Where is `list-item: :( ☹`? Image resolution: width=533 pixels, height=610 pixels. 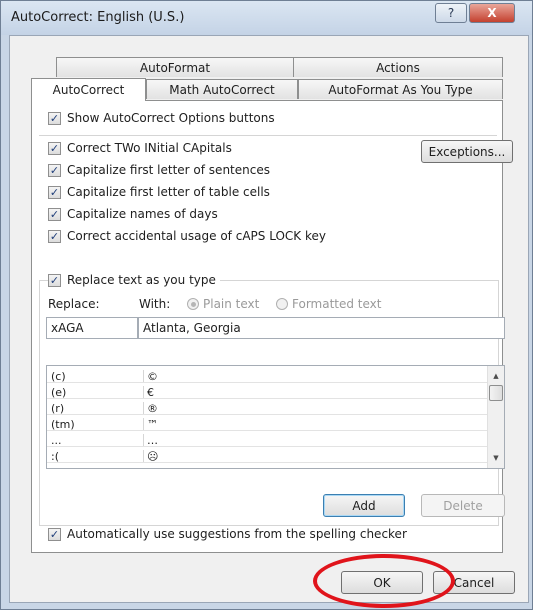
list-item: :( ☹ is located at coordinates (270, 456).